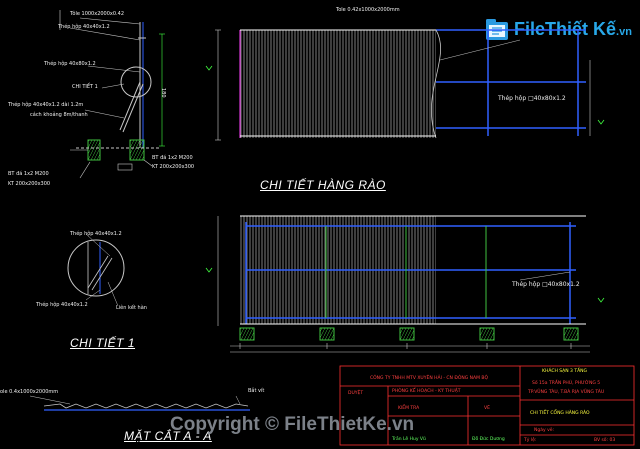 The image size is (640, 449). Describe the element at coordinates (356, 393) in the screenshot. I see `tb-approve: DUYỆT` at that location.